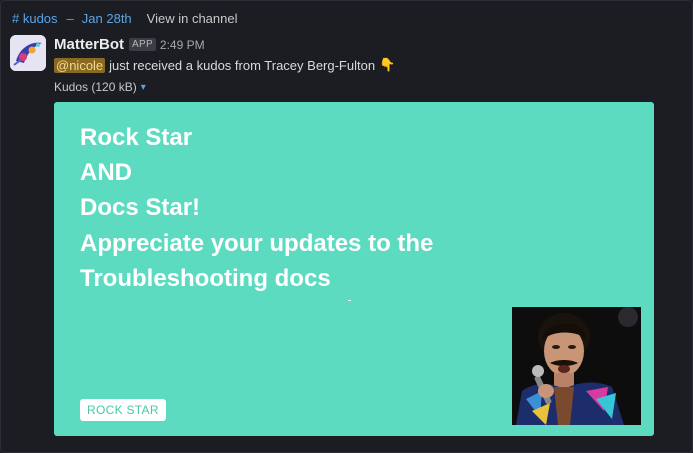  What do you see at coordinates (143, 87) in the screenshot?
I see `chevron-down-icon: ▾` at bounding box center [143, 87].